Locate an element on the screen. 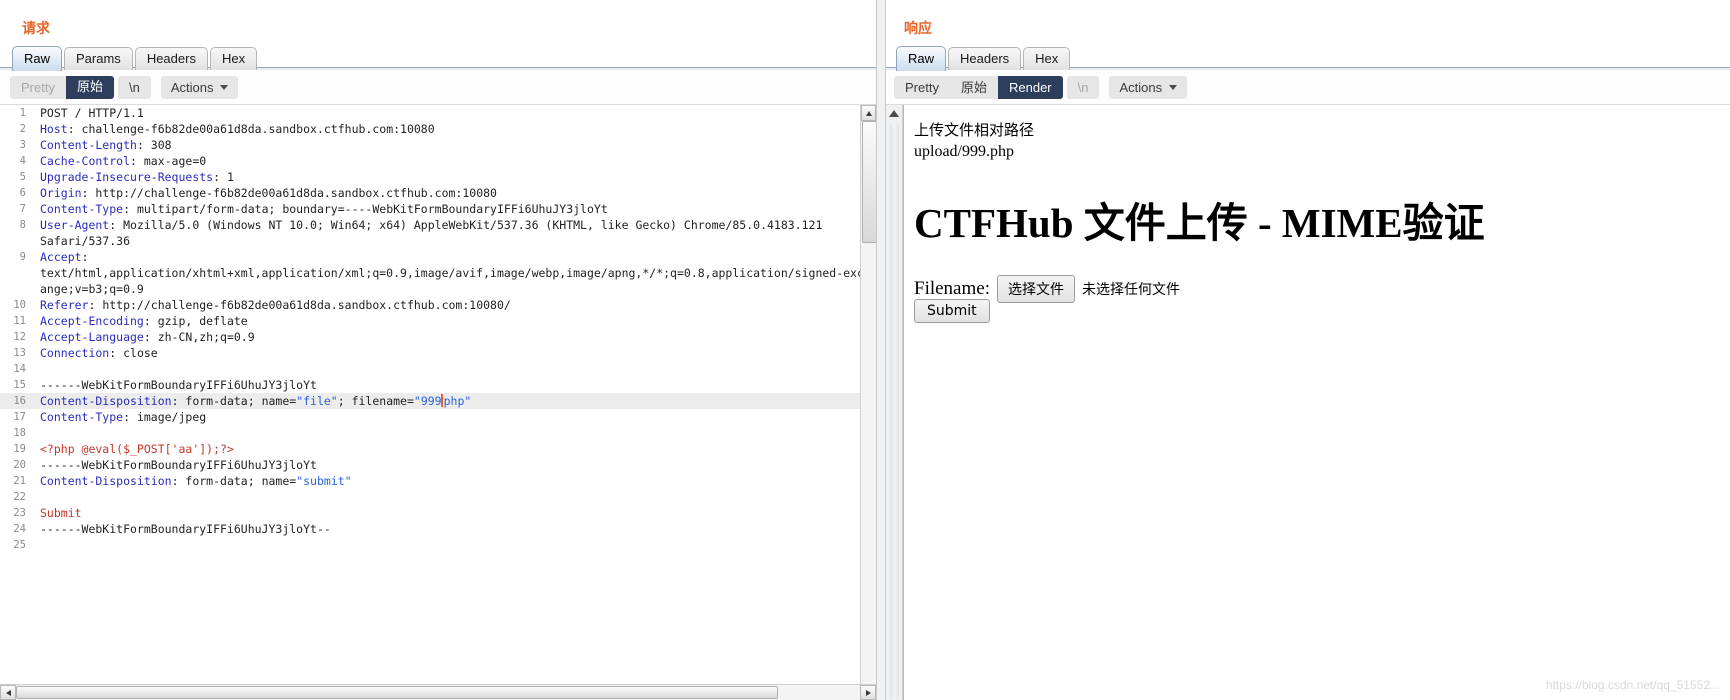 The image size is (1730, 700). line-content: Connection: close is located at coordinates (95, 353).